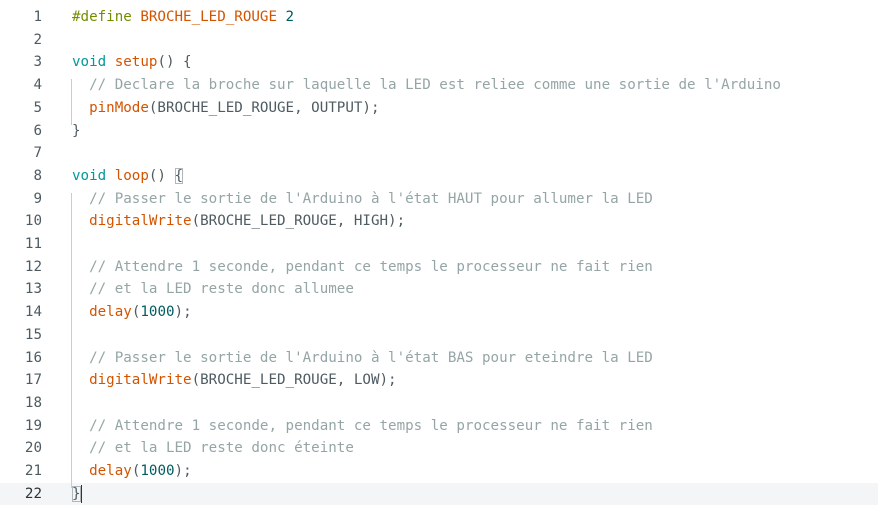 The height and width of the screenshot is (531, 878). I want to click on code-text: void loop() {, so click(128, 176).